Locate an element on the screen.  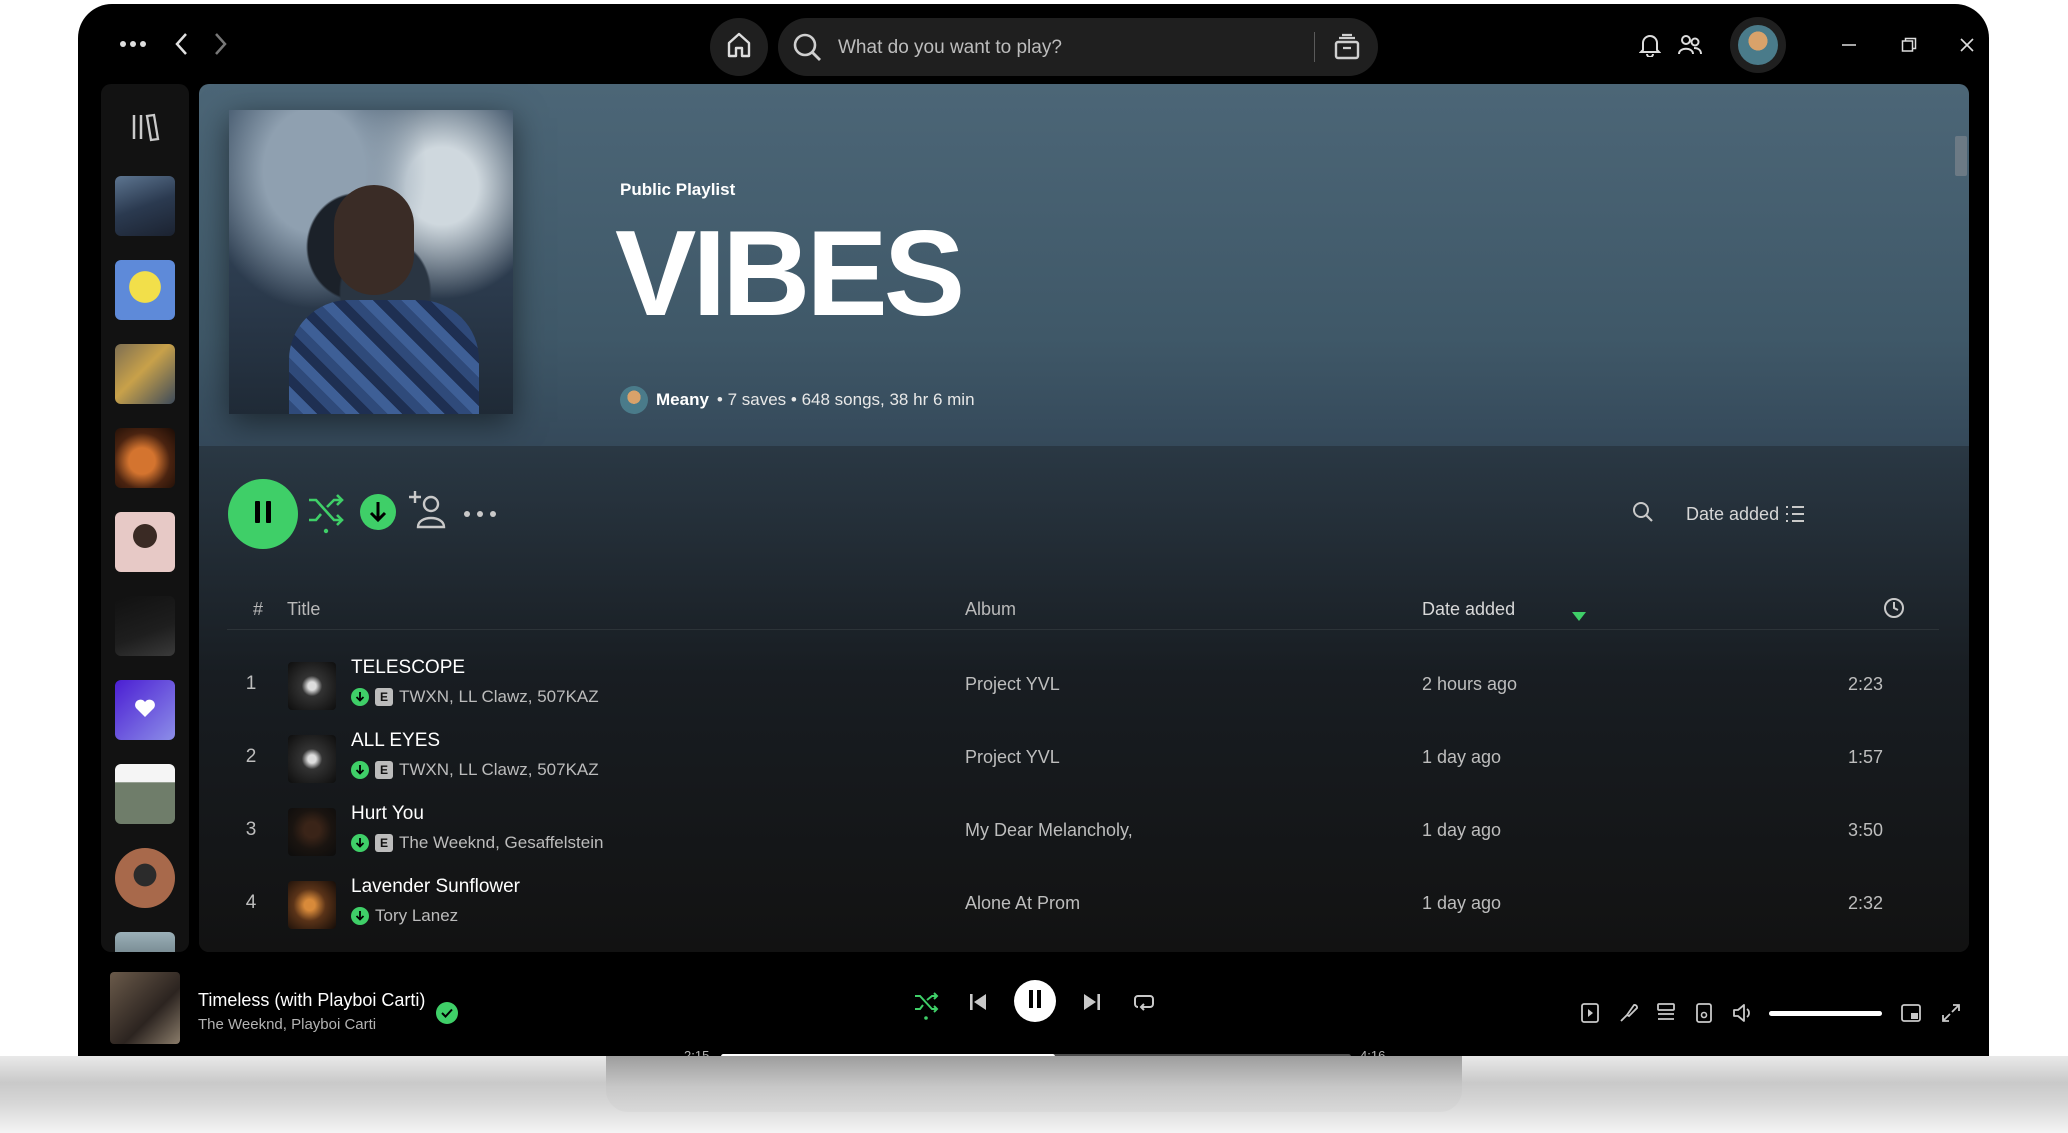
close-icon is located at coordinates (1967, 45).